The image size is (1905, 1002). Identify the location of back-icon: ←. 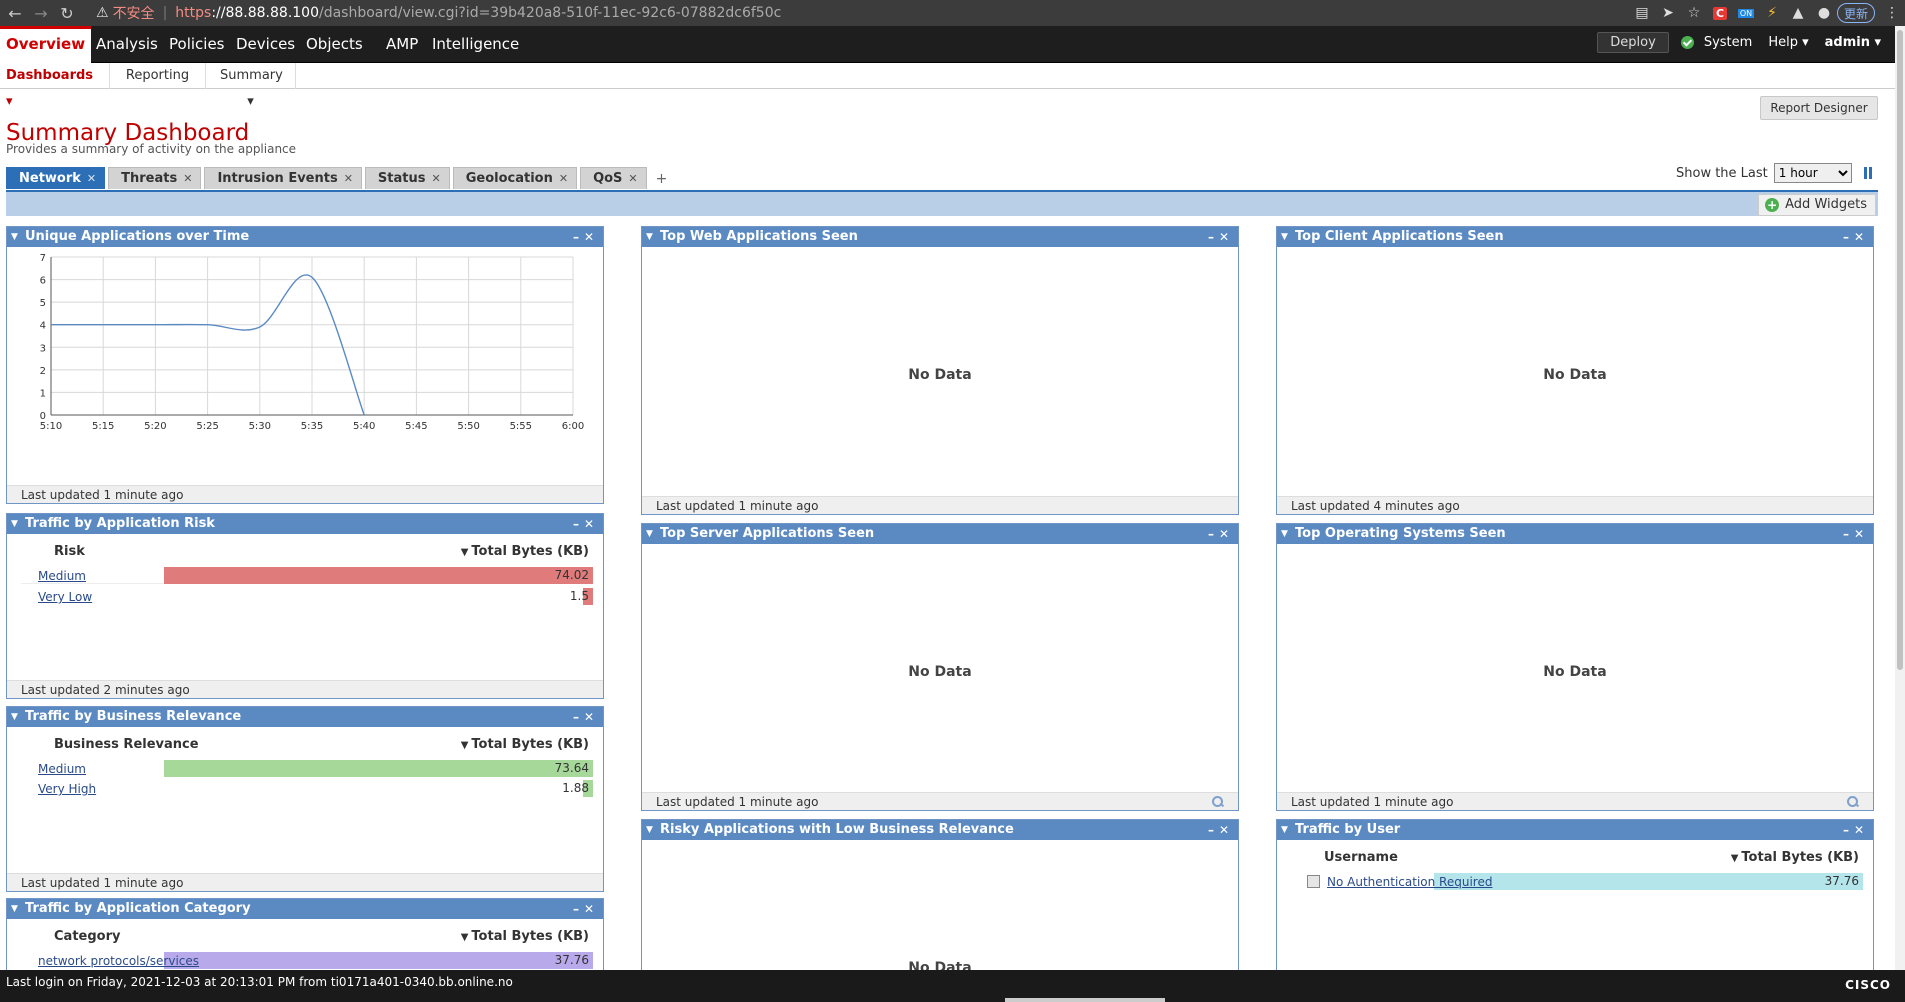
(15, 13).